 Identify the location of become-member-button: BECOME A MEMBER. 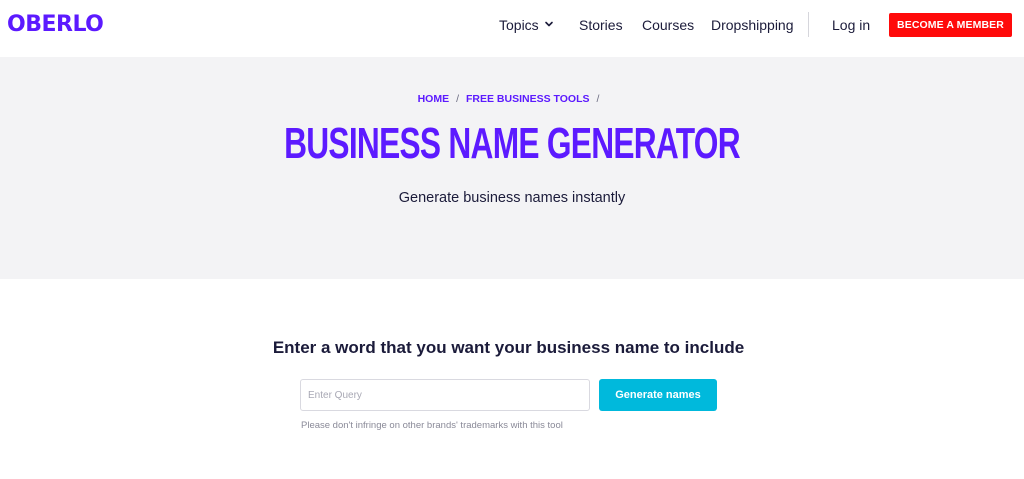
(950, 25).